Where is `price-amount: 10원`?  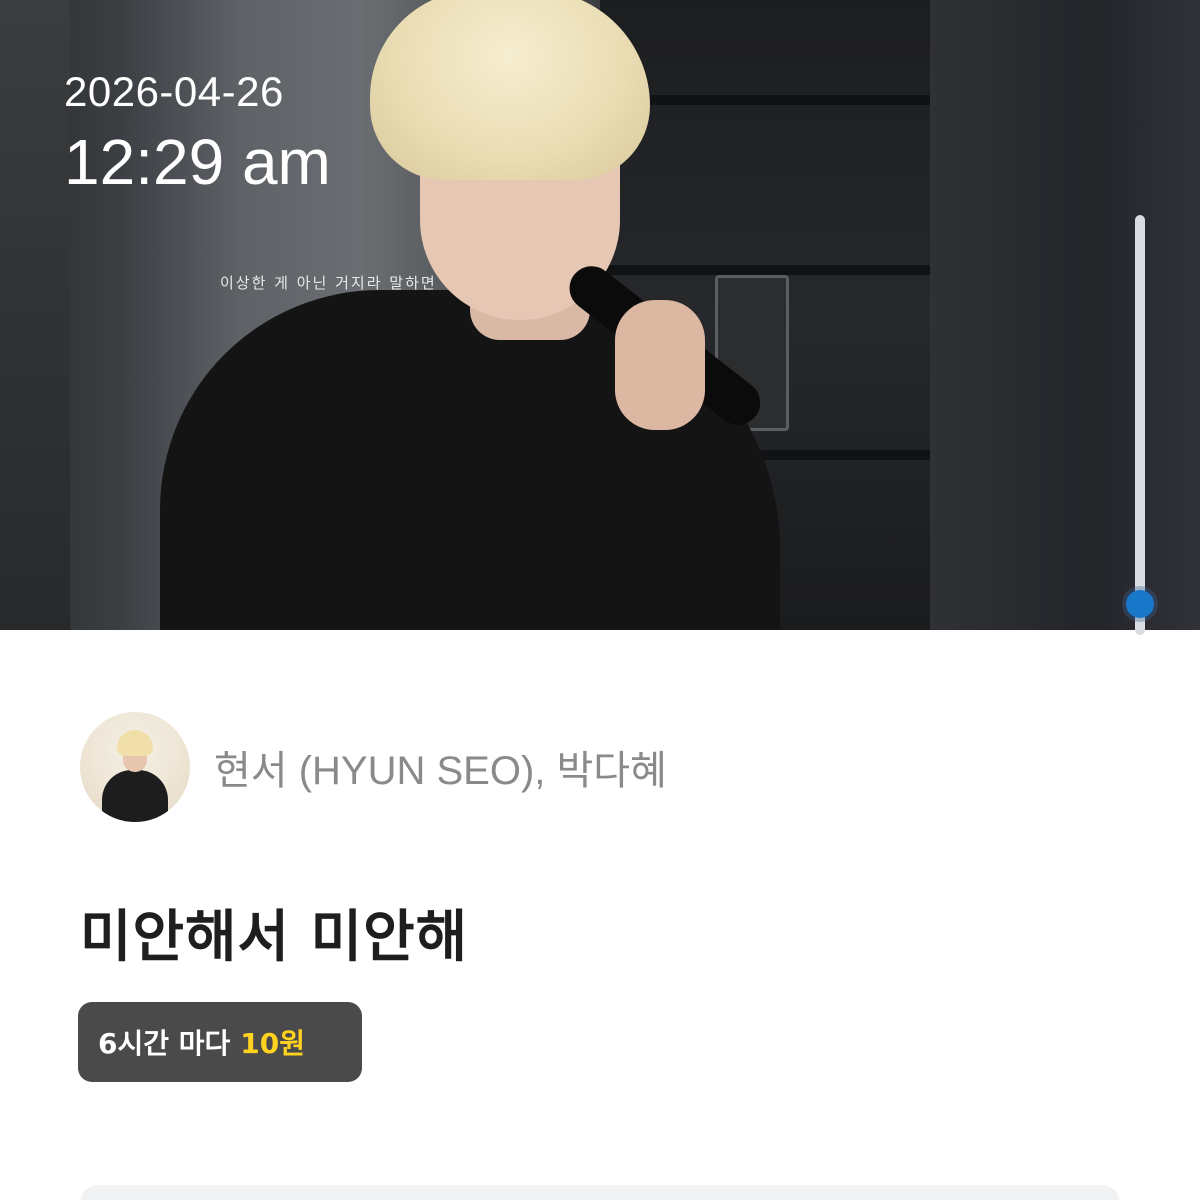
price-amount: 10원 is located at coordinates (273, 1043).